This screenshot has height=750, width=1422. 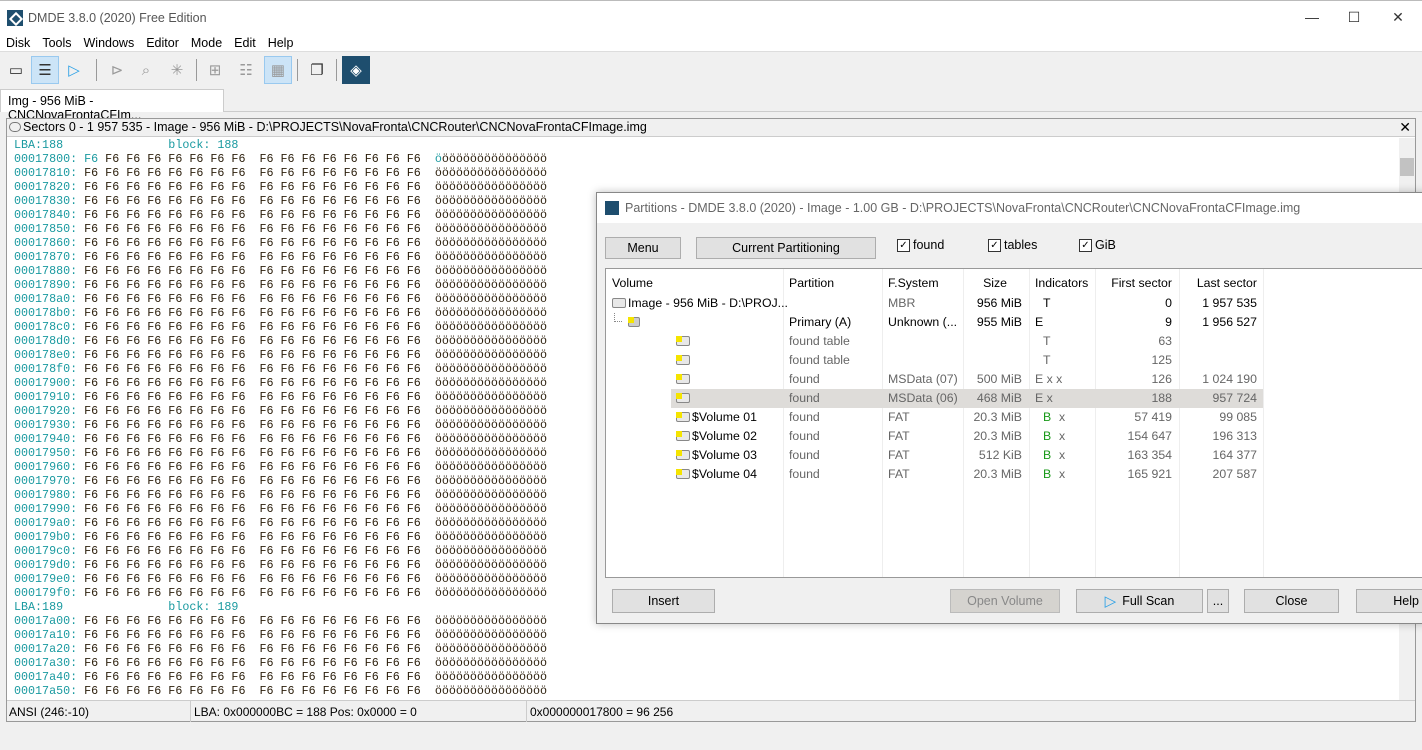 I want to click on step-button: ⊳, so click(x=117, y=70).